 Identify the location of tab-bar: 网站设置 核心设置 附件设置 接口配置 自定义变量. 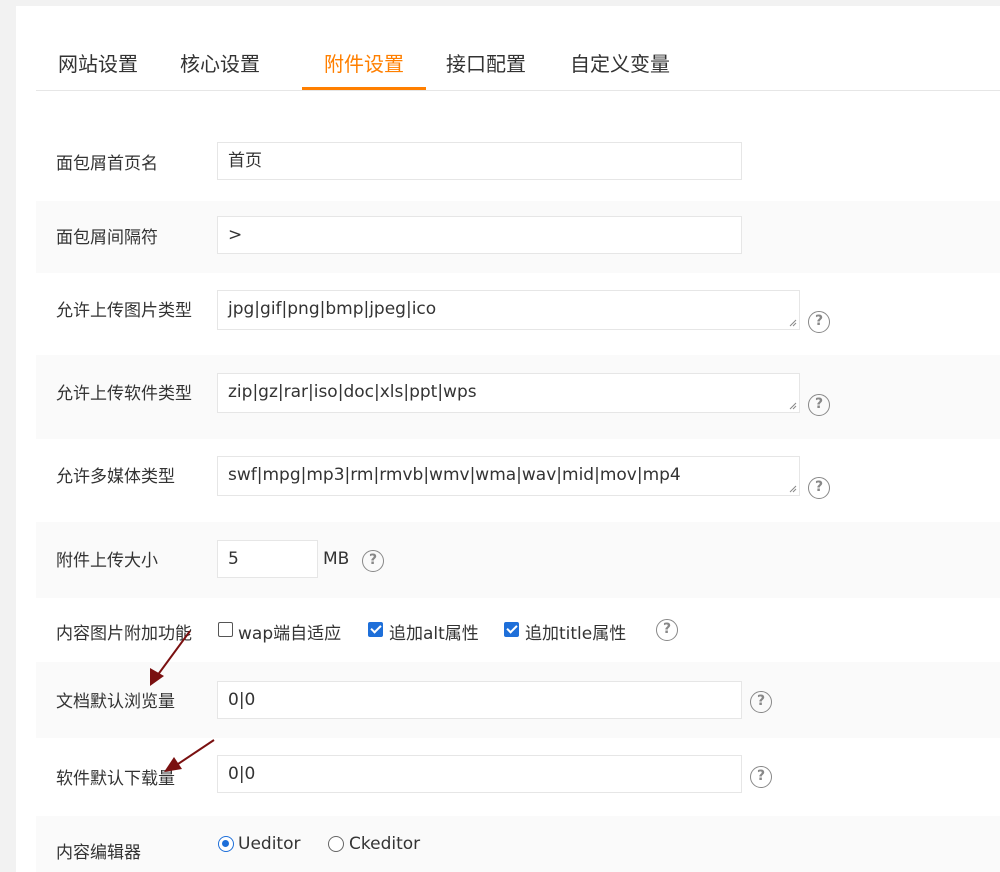
(518, 48).